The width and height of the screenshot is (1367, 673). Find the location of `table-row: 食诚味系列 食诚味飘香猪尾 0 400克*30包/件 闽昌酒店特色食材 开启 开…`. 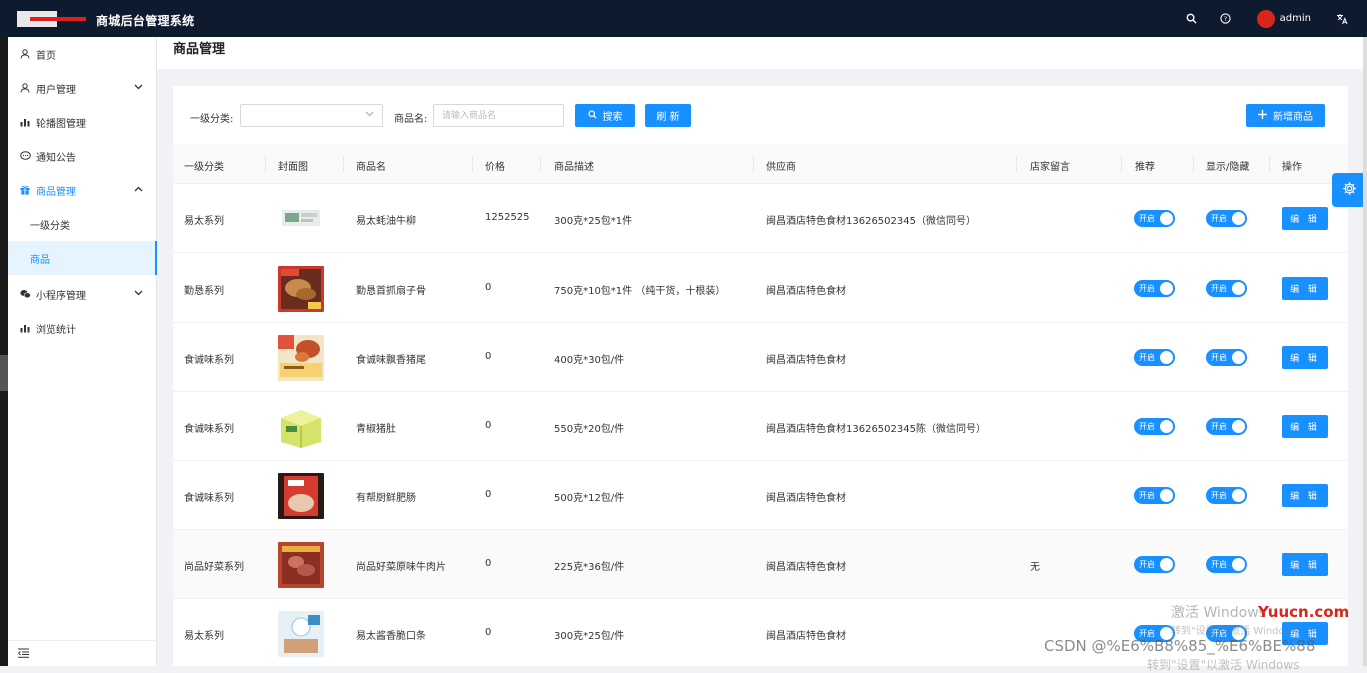

table-row: 食诚味系列 食诚味飘香猪尾 0 400克*30包/件 闽昌酒店特色食材 开启 开… is located at coordinates (760, 357).